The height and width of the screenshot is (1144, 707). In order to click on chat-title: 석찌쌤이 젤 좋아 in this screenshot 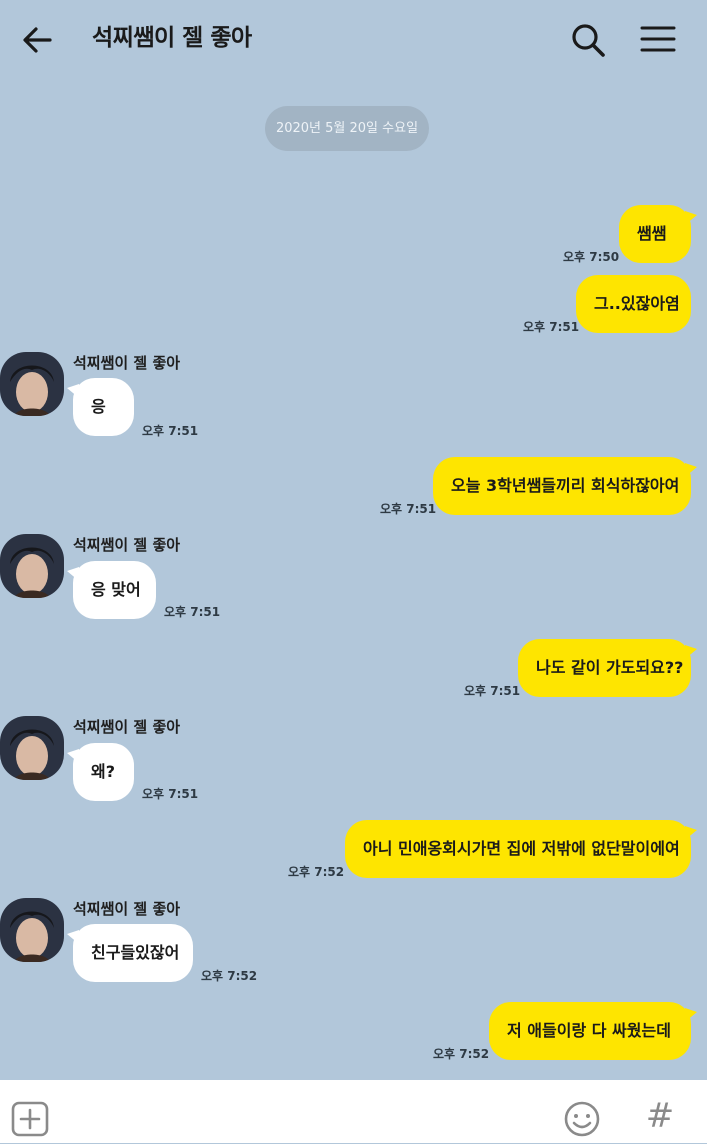, I will do `click(172, 38)`.